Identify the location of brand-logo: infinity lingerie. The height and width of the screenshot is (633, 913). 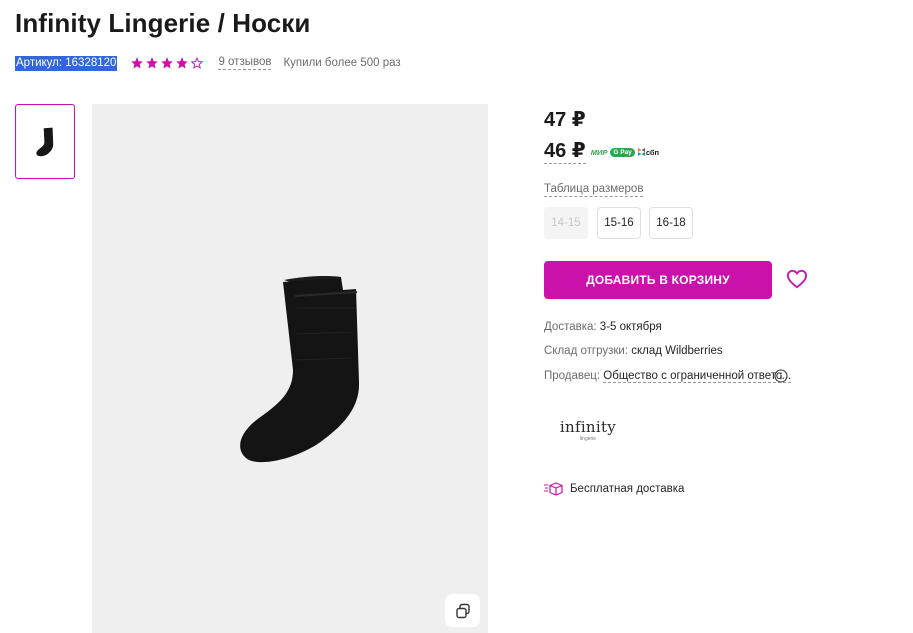
(588, 433).